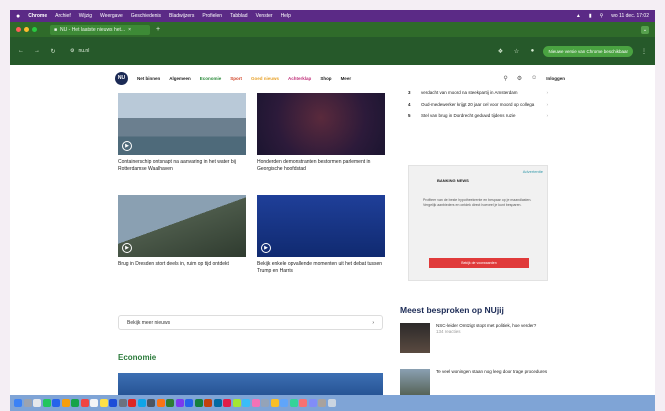 Image resolution: width=665 pixels, height=411 pixels. Describe the element at coordinates (299, 78) in the screenshot. I see `nav-achterklap: Achterklap` at that location.